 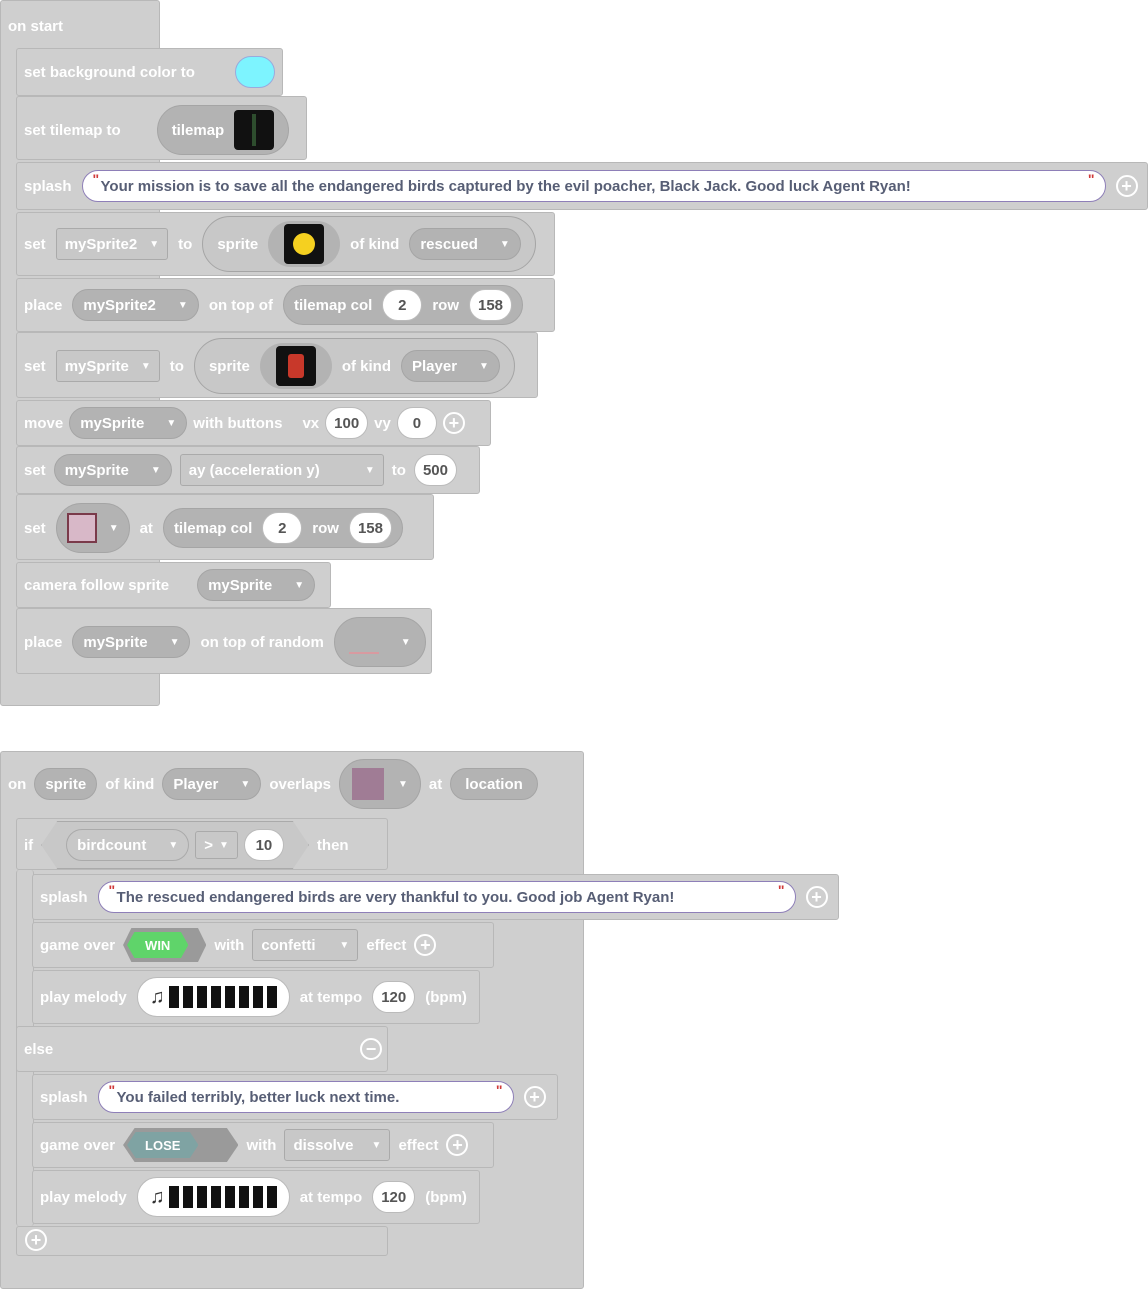 I want to click on move-label: move, so click(x=44, y=423).